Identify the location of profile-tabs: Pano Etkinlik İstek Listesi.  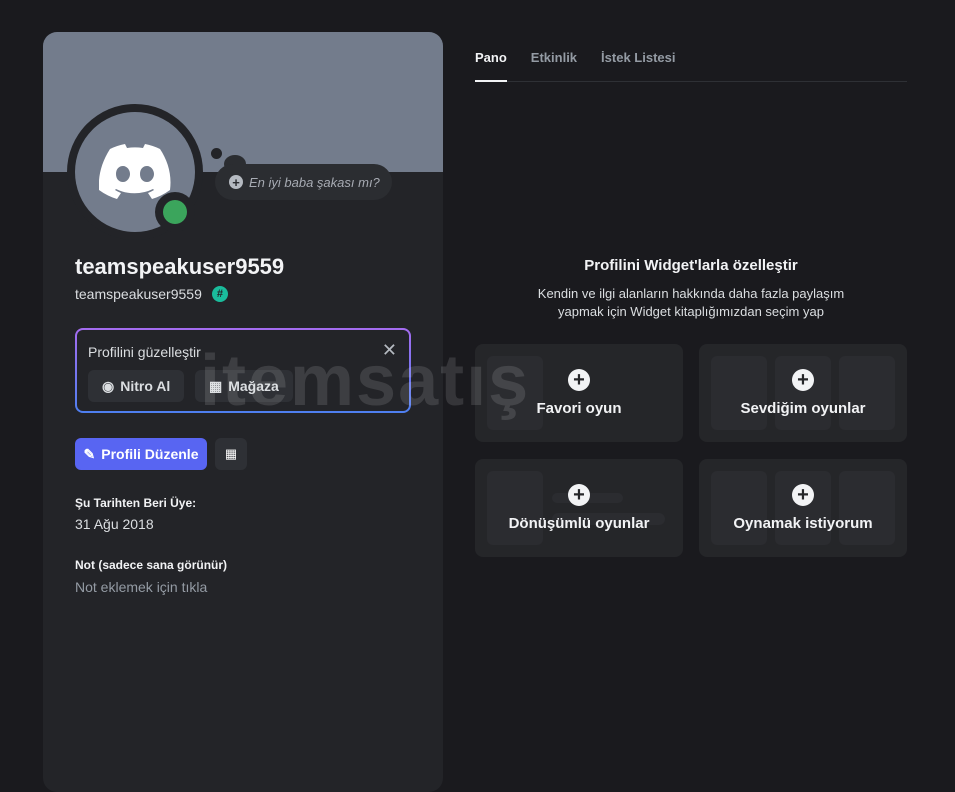
(691, 66).